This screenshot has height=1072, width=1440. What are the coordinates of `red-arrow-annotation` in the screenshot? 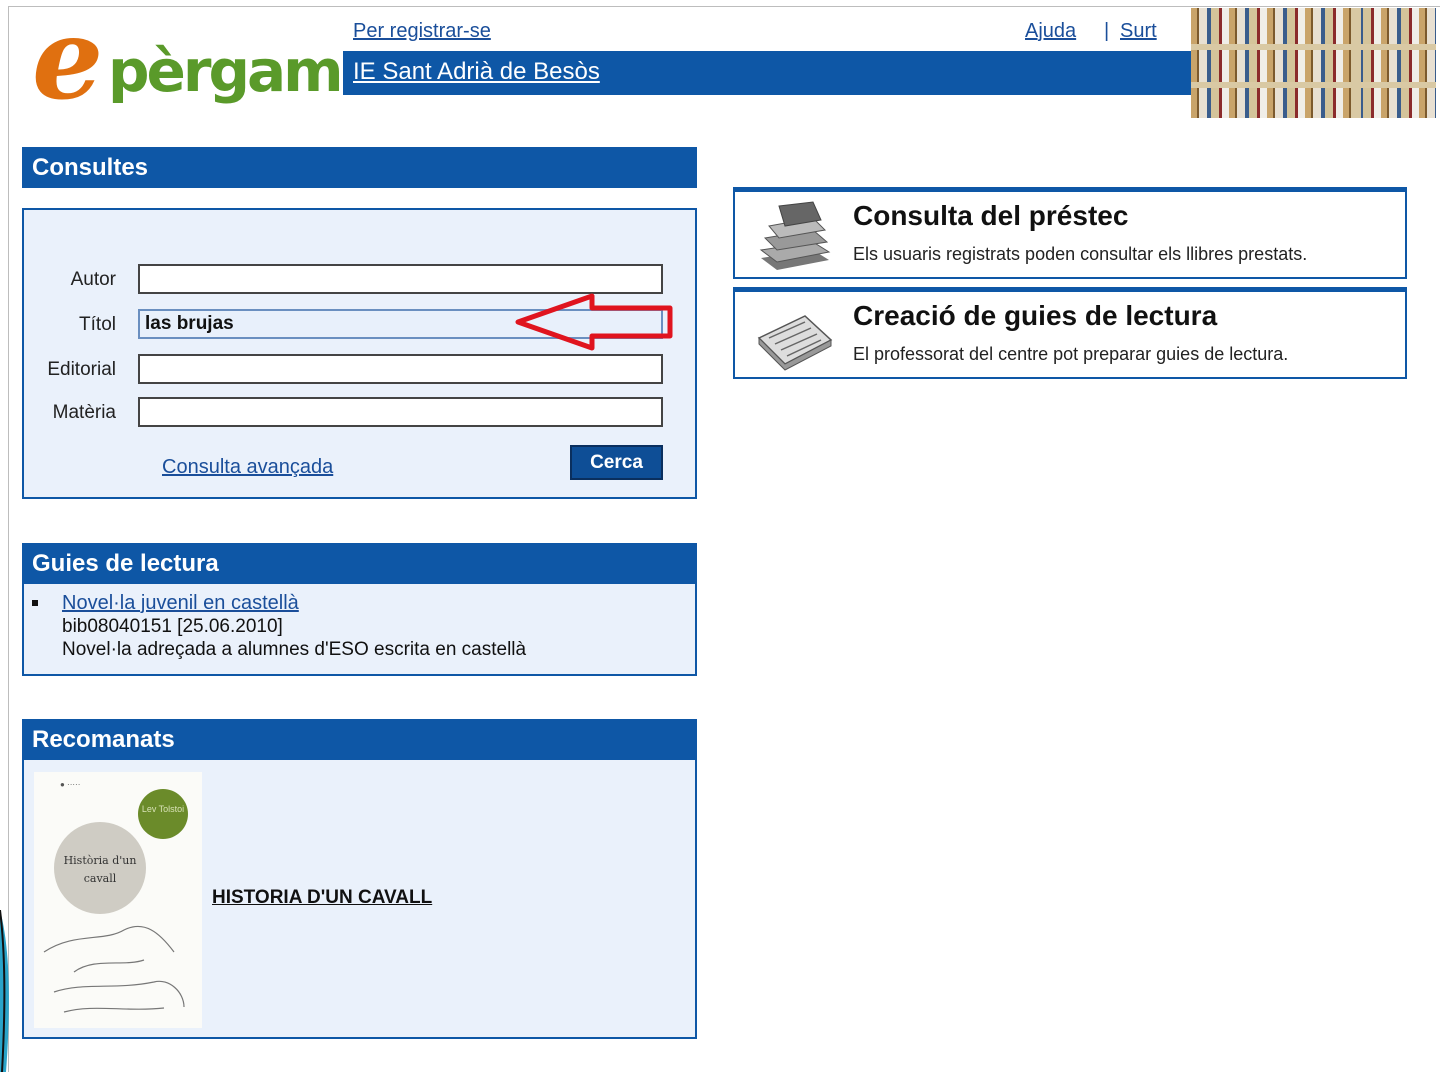 It's located at (594, 322).